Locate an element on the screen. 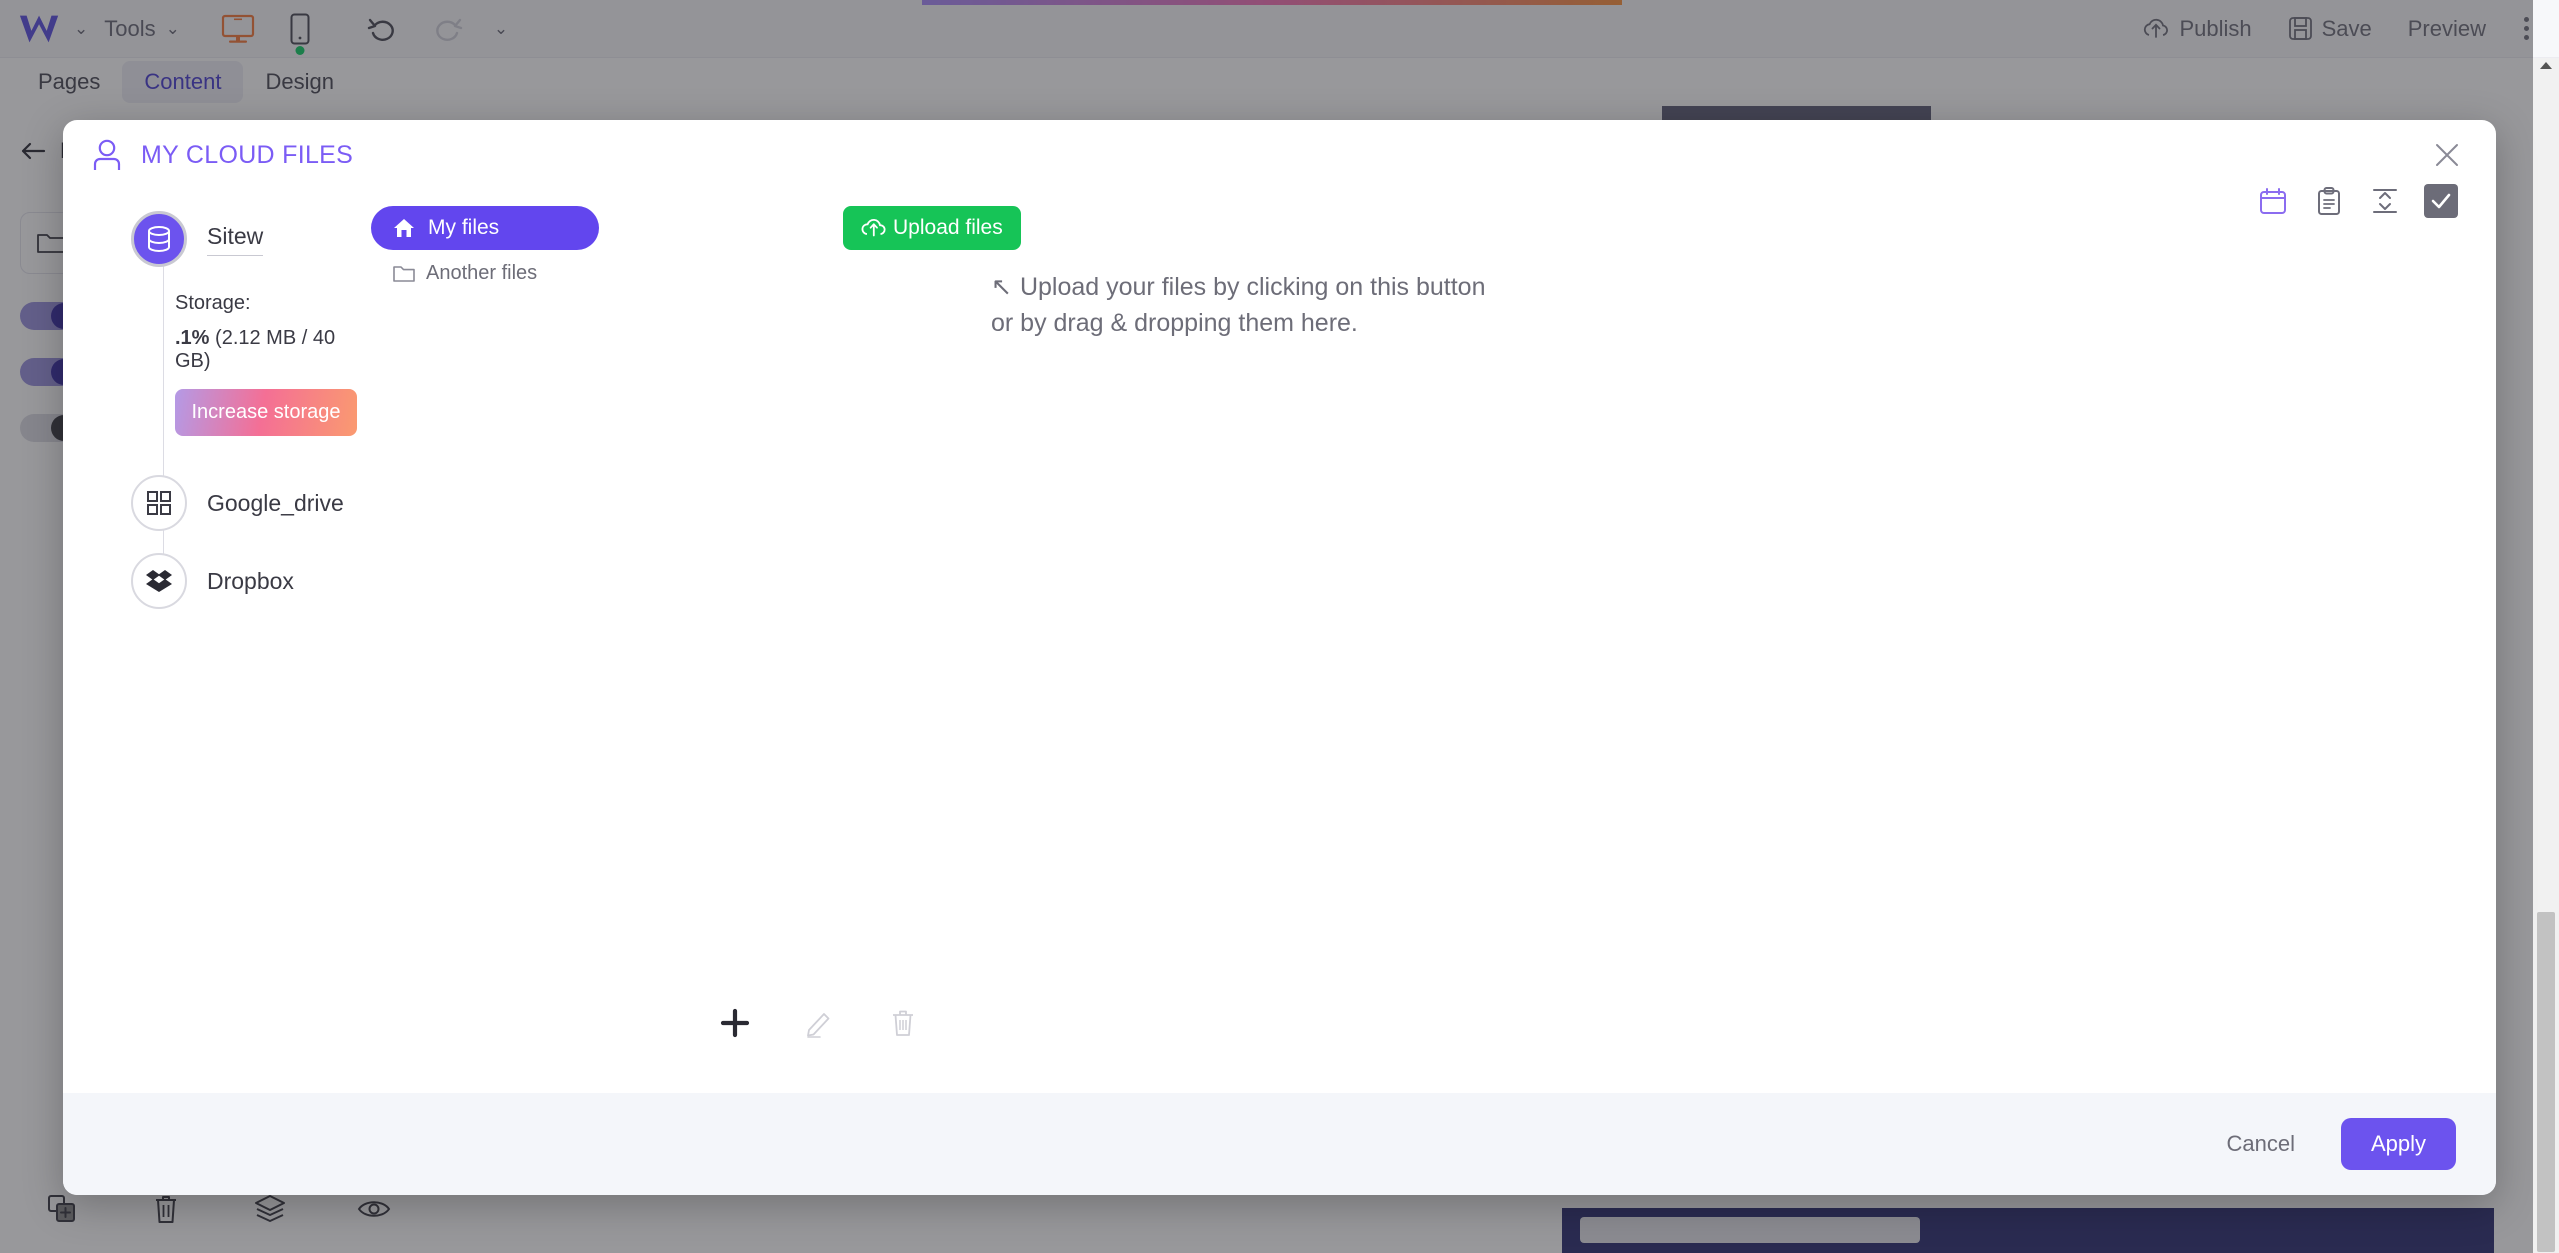 The width and height of the screenshot is (2559, 1253). page-scrollbar is located at coordinates (2546, 655).